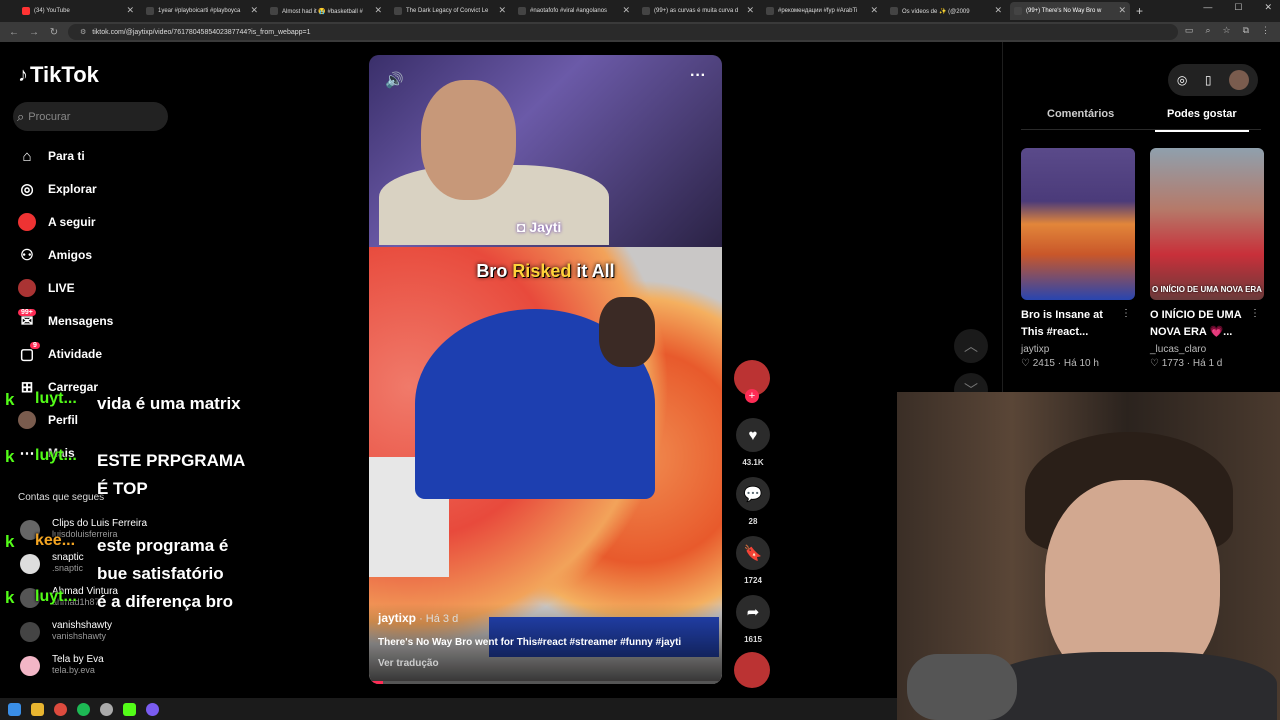 The image size is (1280, 720). What do you see at coordinates (450, 11) in the screenshot?
I see `browser-tab: The Dark Legacy of Convict Le ✕` at bounding box center [450, 11].